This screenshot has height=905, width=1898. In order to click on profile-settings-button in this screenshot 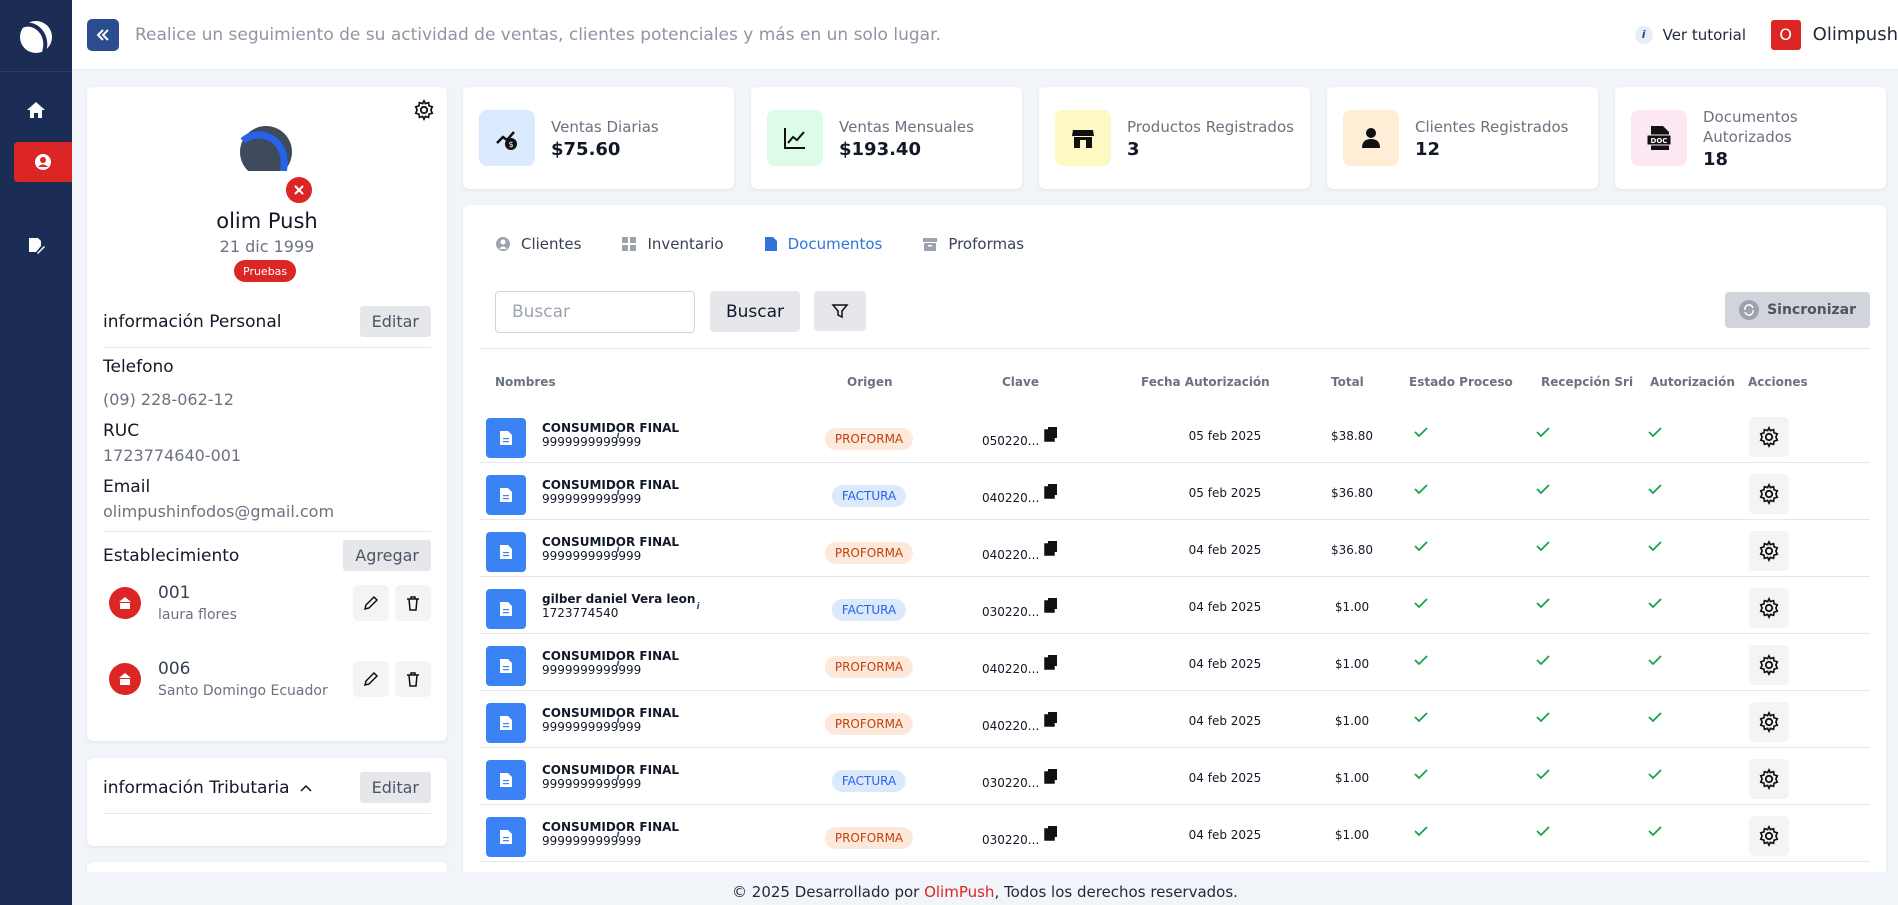, I will do `click(424, 111)`.